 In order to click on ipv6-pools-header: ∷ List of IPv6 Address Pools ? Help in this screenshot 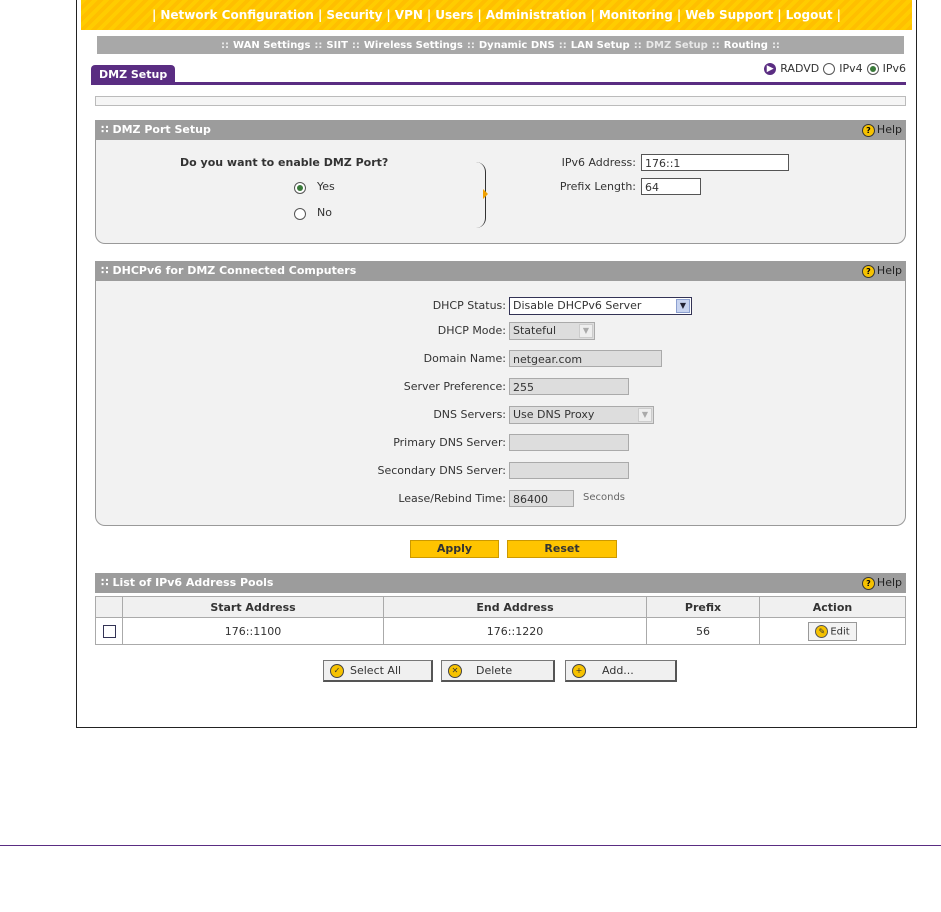, I will do `click(500, 583)`.